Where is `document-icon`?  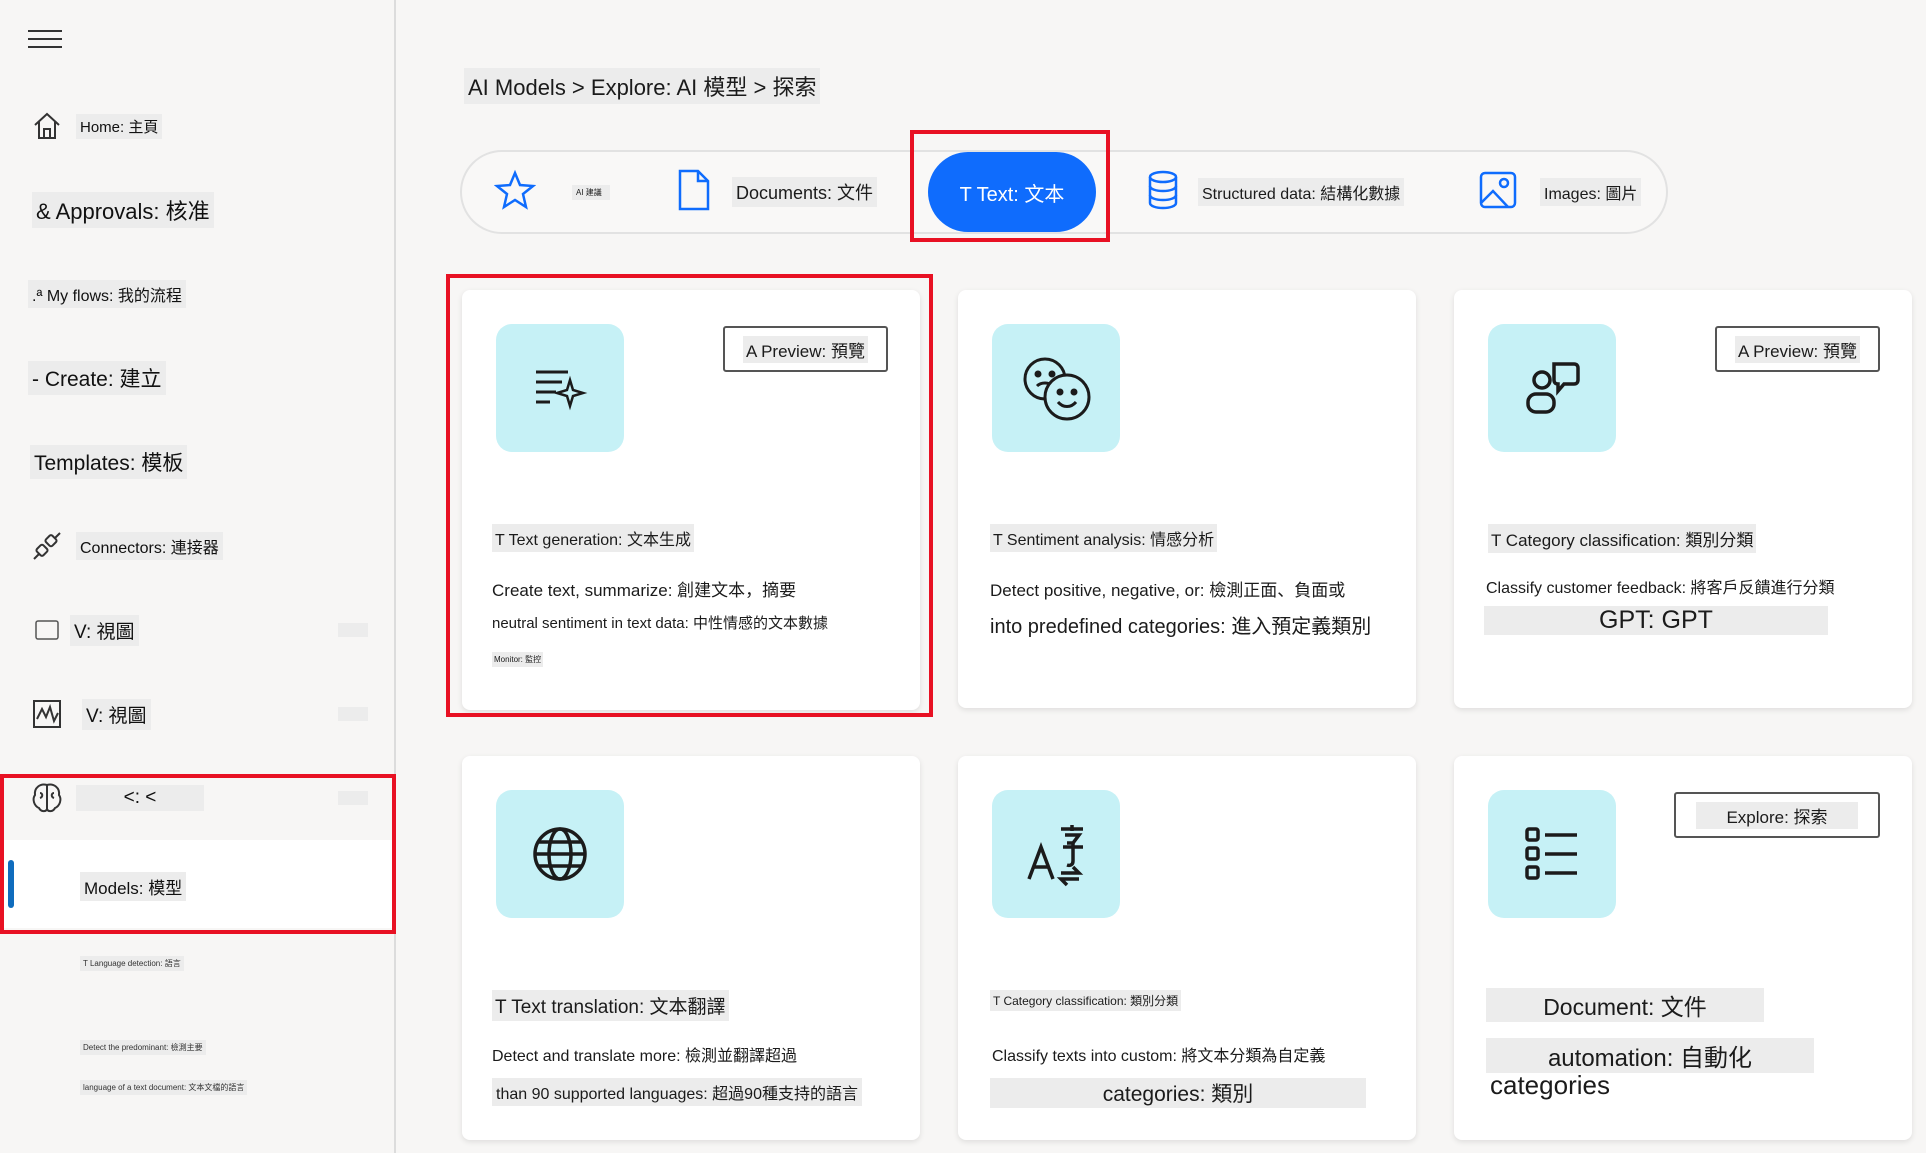
document-icon is located at coordinates (694, 192).